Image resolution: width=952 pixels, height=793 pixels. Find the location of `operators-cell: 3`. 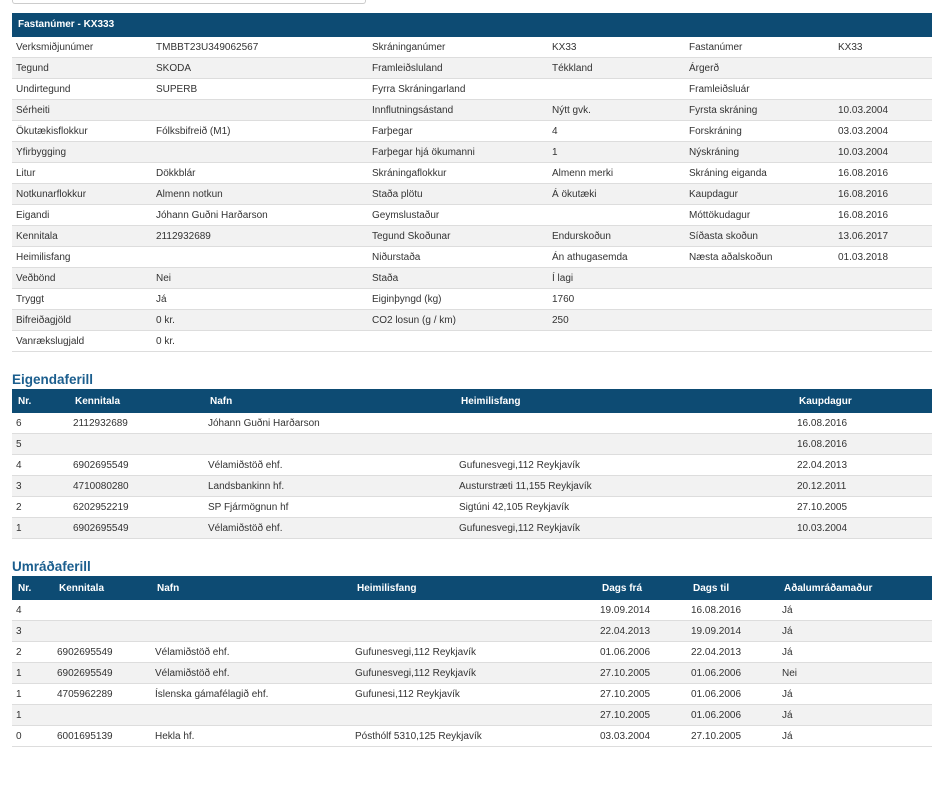

operators-cell: 3 is located at coordinates (32, 631).